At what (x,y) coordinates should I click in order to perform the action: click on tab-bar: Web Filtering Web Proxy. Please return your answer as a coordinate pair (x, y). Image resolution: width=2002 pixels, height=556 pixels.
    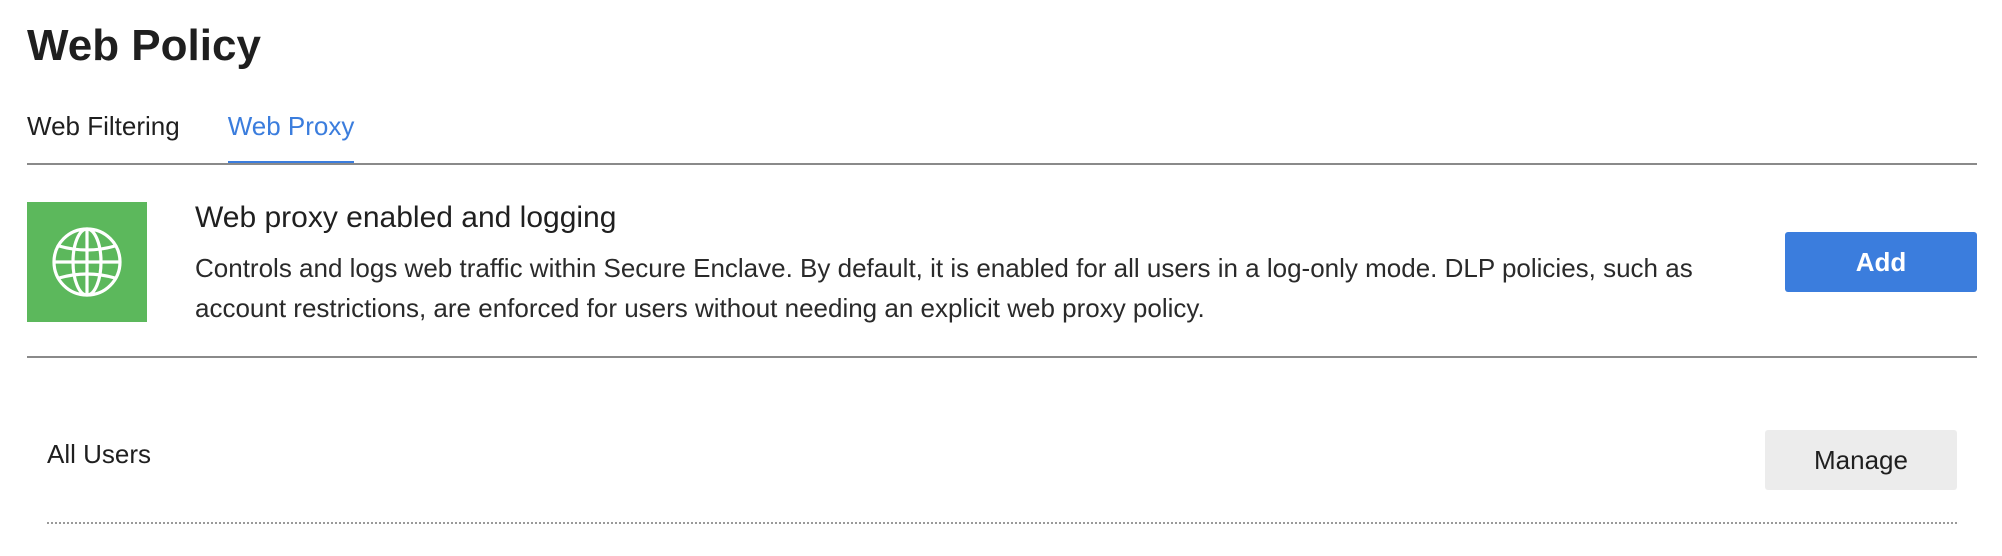
    Looking at the image, I should click on (214, 136).